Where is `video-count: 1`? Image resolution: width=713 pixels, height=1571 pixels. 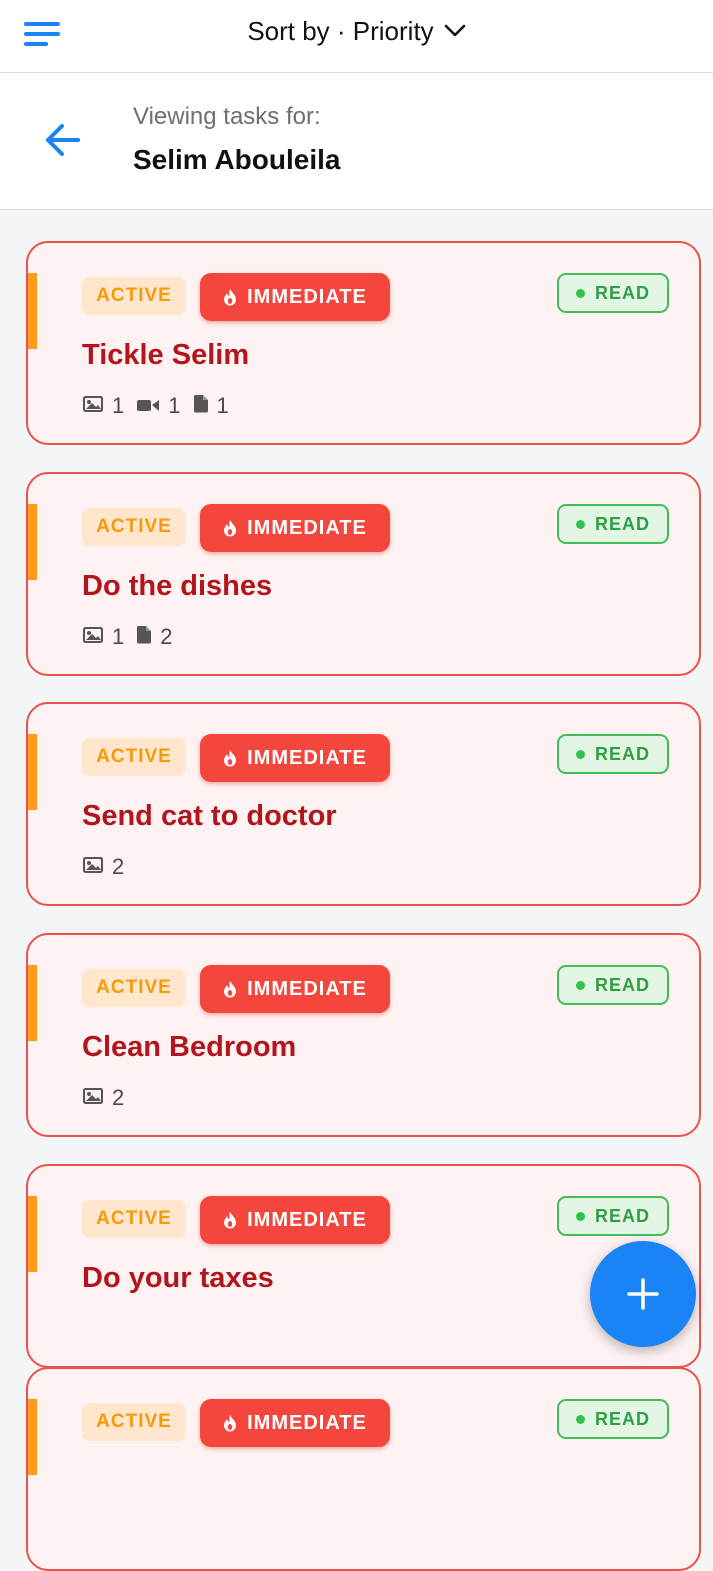 video-count: 1 is located at coordinates (174, 405).